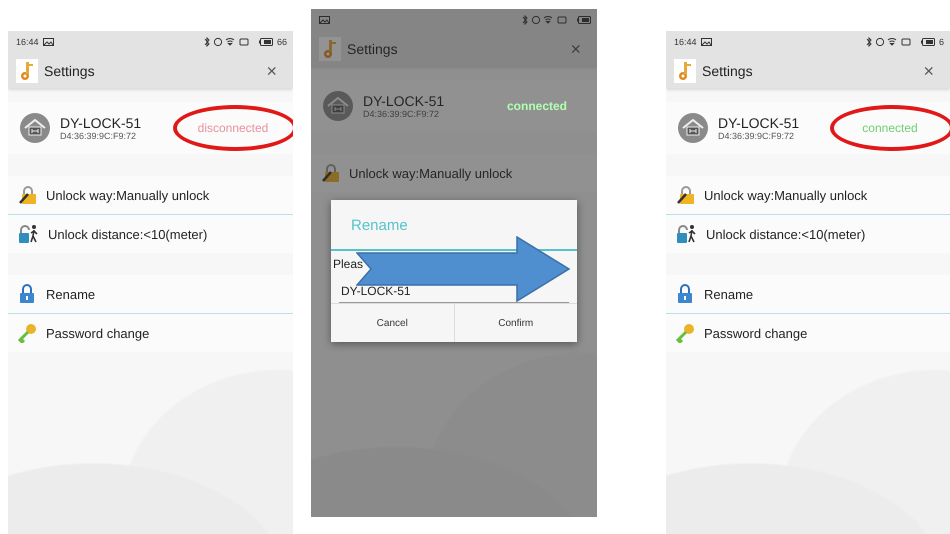 The height and width of the screenshot is (534, 950). What do you see at coordinates (941, 42) in the screenshot?
I see `battery-level: 6` at bounding box center [941, 42].